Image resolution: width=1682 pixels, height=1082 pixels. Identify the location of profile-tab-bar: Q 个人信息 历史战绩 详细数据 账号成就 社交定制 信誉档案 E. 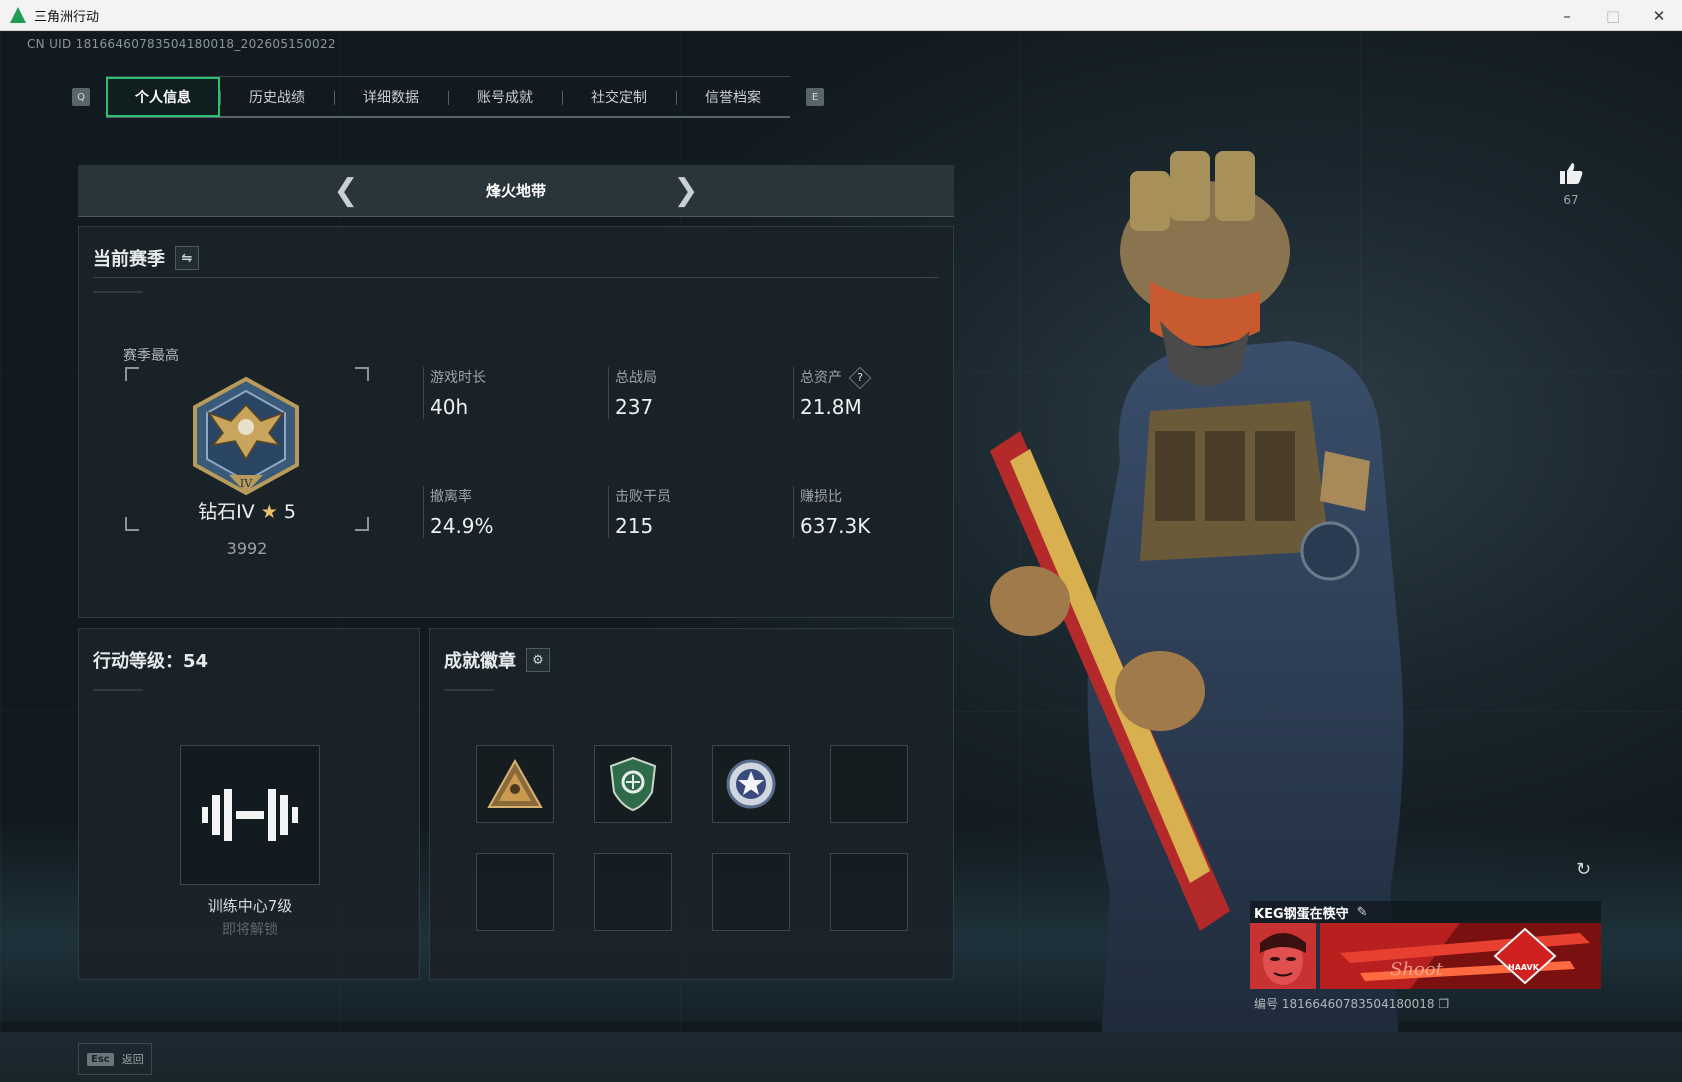
(448, 97).